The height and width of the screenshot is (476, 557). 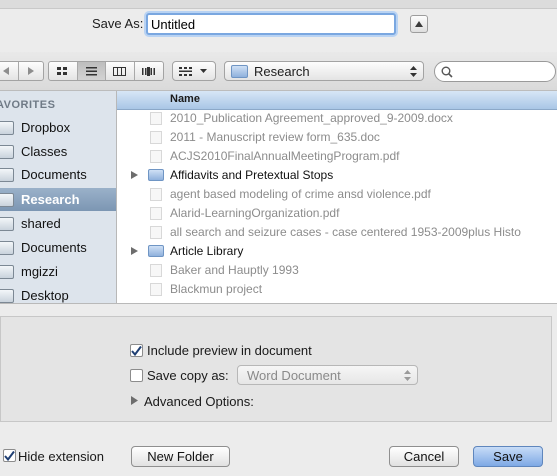 What do you see at coordinates (504, 71) in the screenshot?
I see `search-input` at bounding box center [504, 71].